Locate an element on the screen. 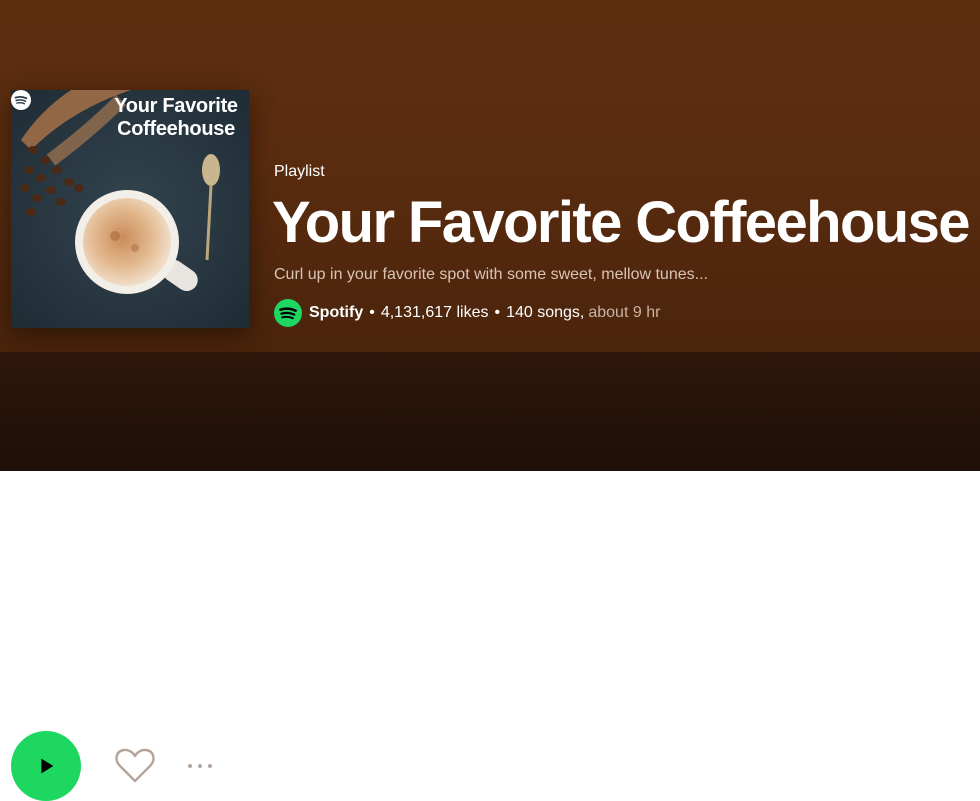  playlist-cover-image: Your Favorite Coffeehouse is located at coordinates (130, 209).